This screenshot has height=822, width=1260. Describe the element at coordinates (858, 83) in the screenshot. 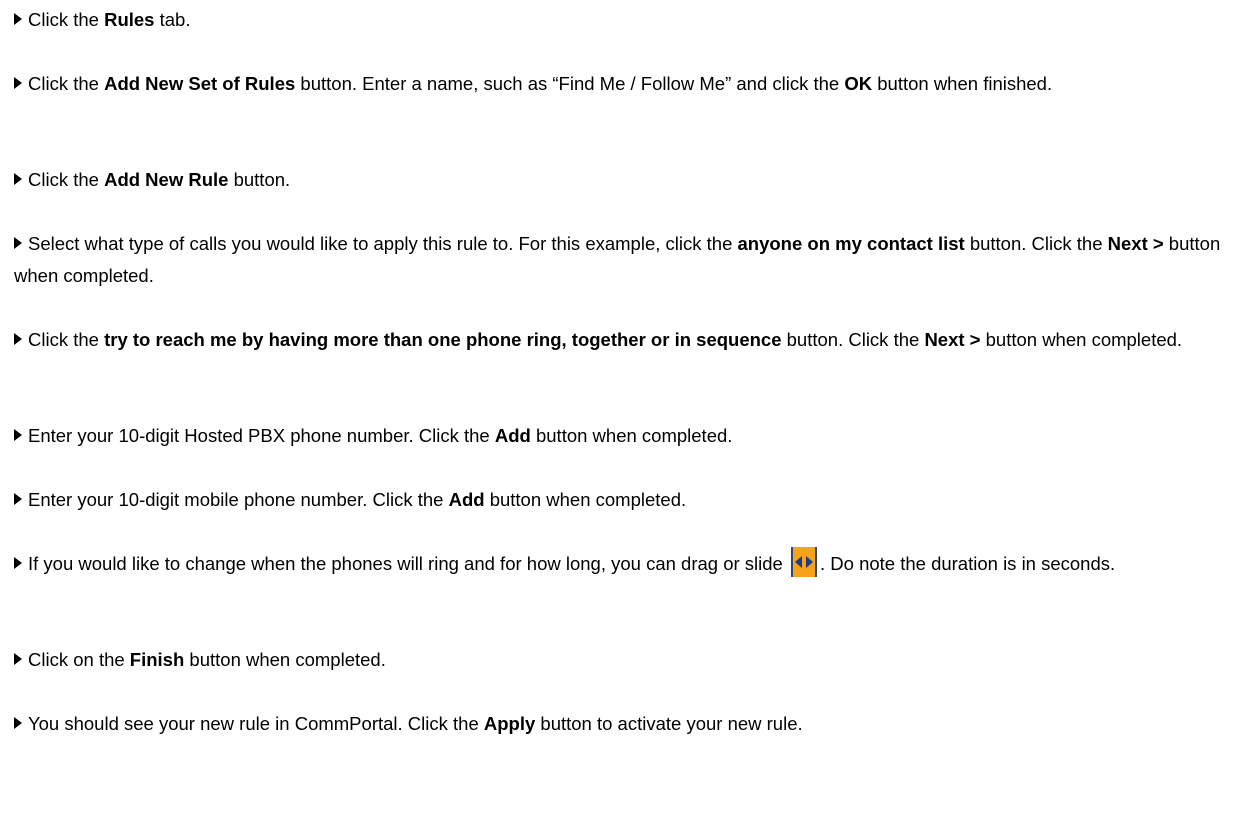

I see `step-2-bold-ok: OK` at that location.